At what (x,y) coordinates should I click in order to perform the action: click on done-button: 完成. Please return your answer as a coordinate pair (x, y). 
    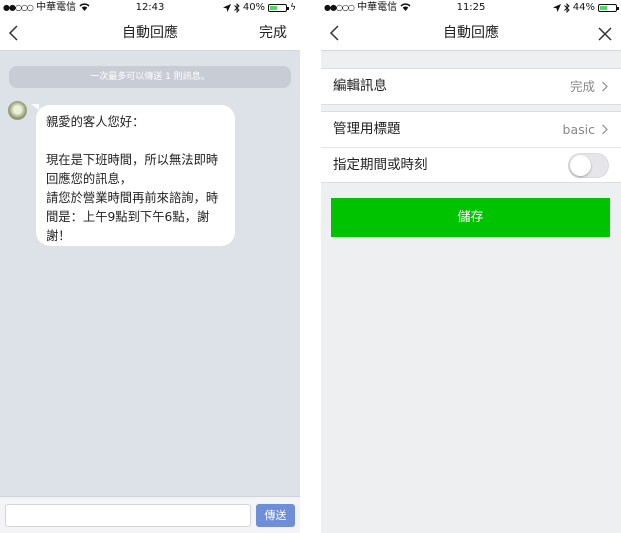
    Looking at the image, I should click on (273, 33).